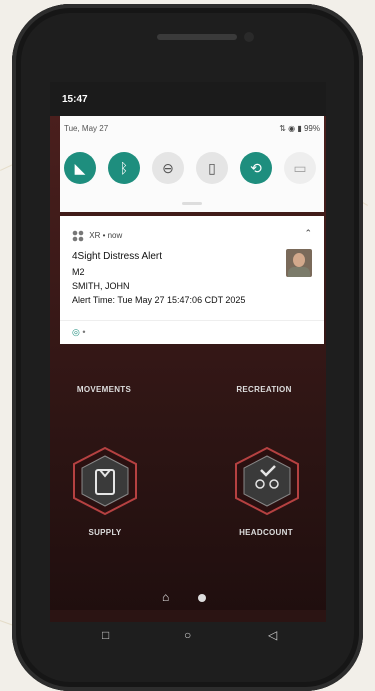 This screenshot has width=375, height=691. I want to click on supply-tile, so click(105, 481).